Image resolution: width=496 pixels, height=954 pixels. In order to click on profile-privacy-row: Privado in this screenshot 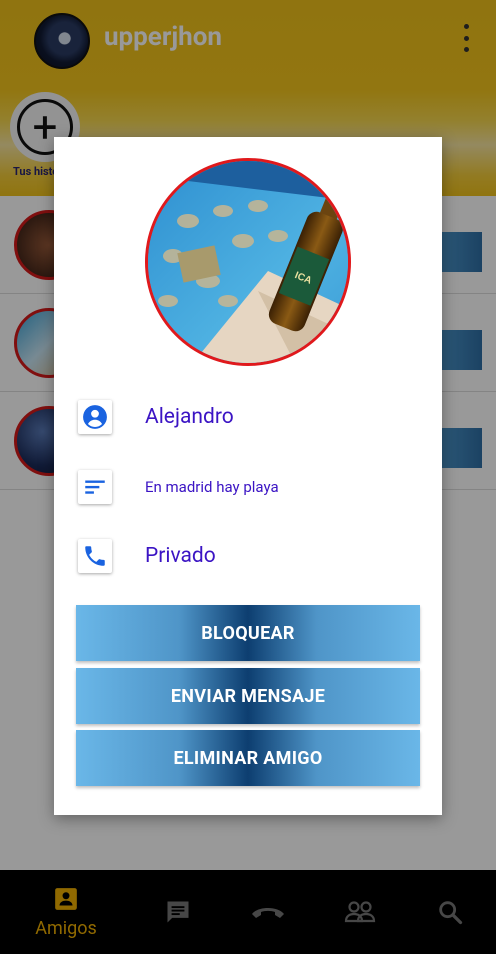, I will do `click(248, 556)`.